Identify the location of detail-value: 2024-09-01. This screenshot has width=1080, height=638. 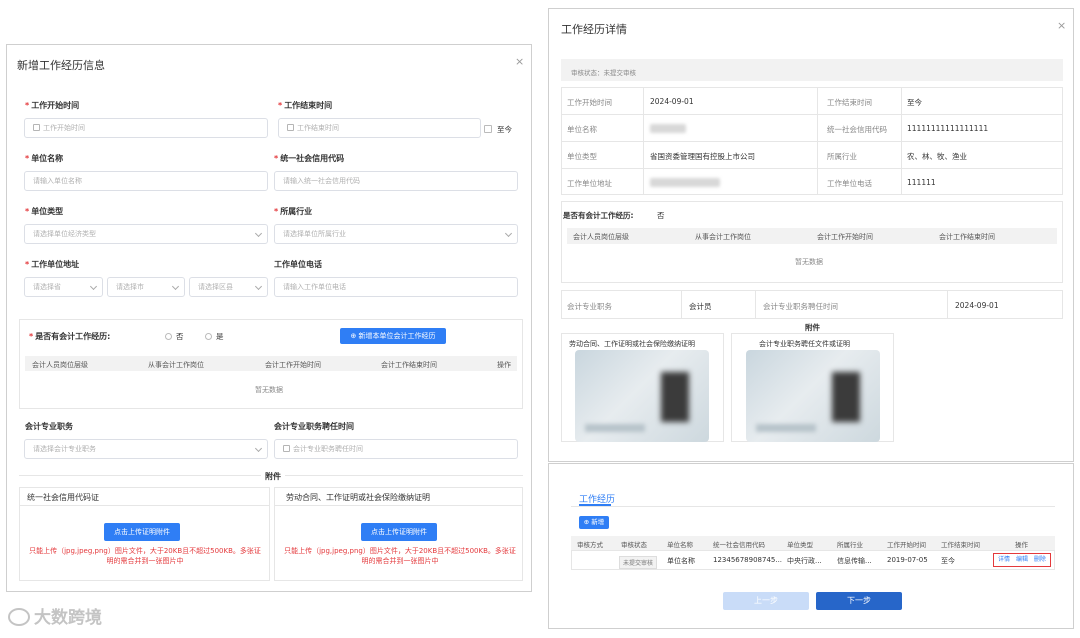
(672, 101).